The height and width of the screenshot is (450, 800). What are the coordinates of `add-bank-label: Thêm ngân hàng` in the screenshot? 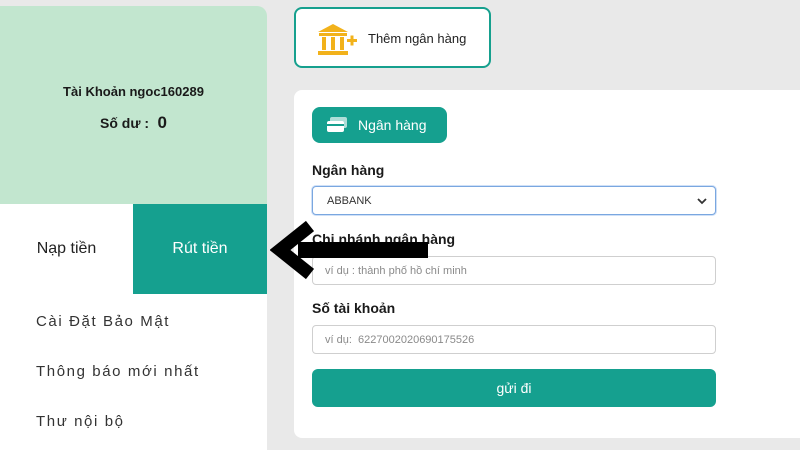 It's located at (417, 38).